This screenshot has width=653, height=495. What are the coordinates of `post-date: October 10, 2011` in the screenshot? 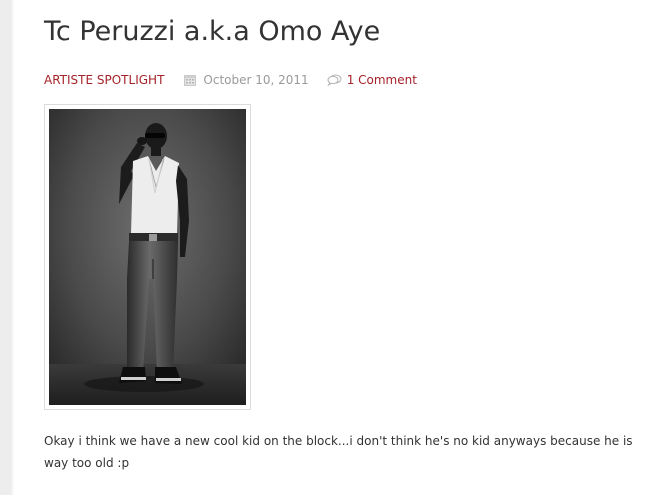 It's located at (246, 80).